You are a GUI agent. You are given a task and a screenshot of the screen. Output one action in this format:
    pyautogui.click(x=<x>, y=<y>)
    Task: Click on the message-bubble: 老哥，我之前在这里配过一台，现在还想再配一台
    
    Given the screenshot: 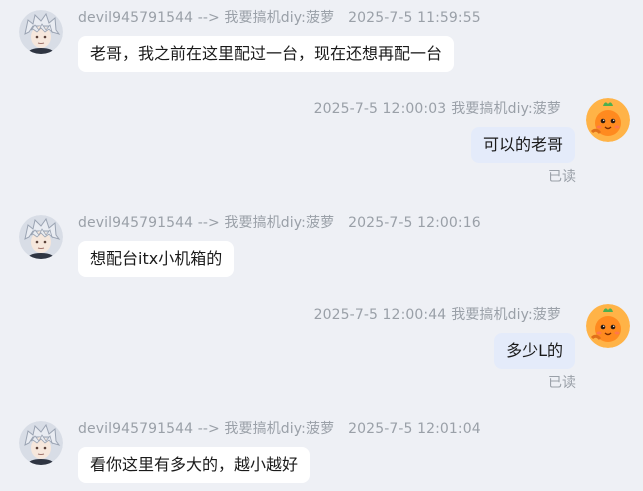 What is the action you would take?
    pyautogui.click(x=266, y=54)
    